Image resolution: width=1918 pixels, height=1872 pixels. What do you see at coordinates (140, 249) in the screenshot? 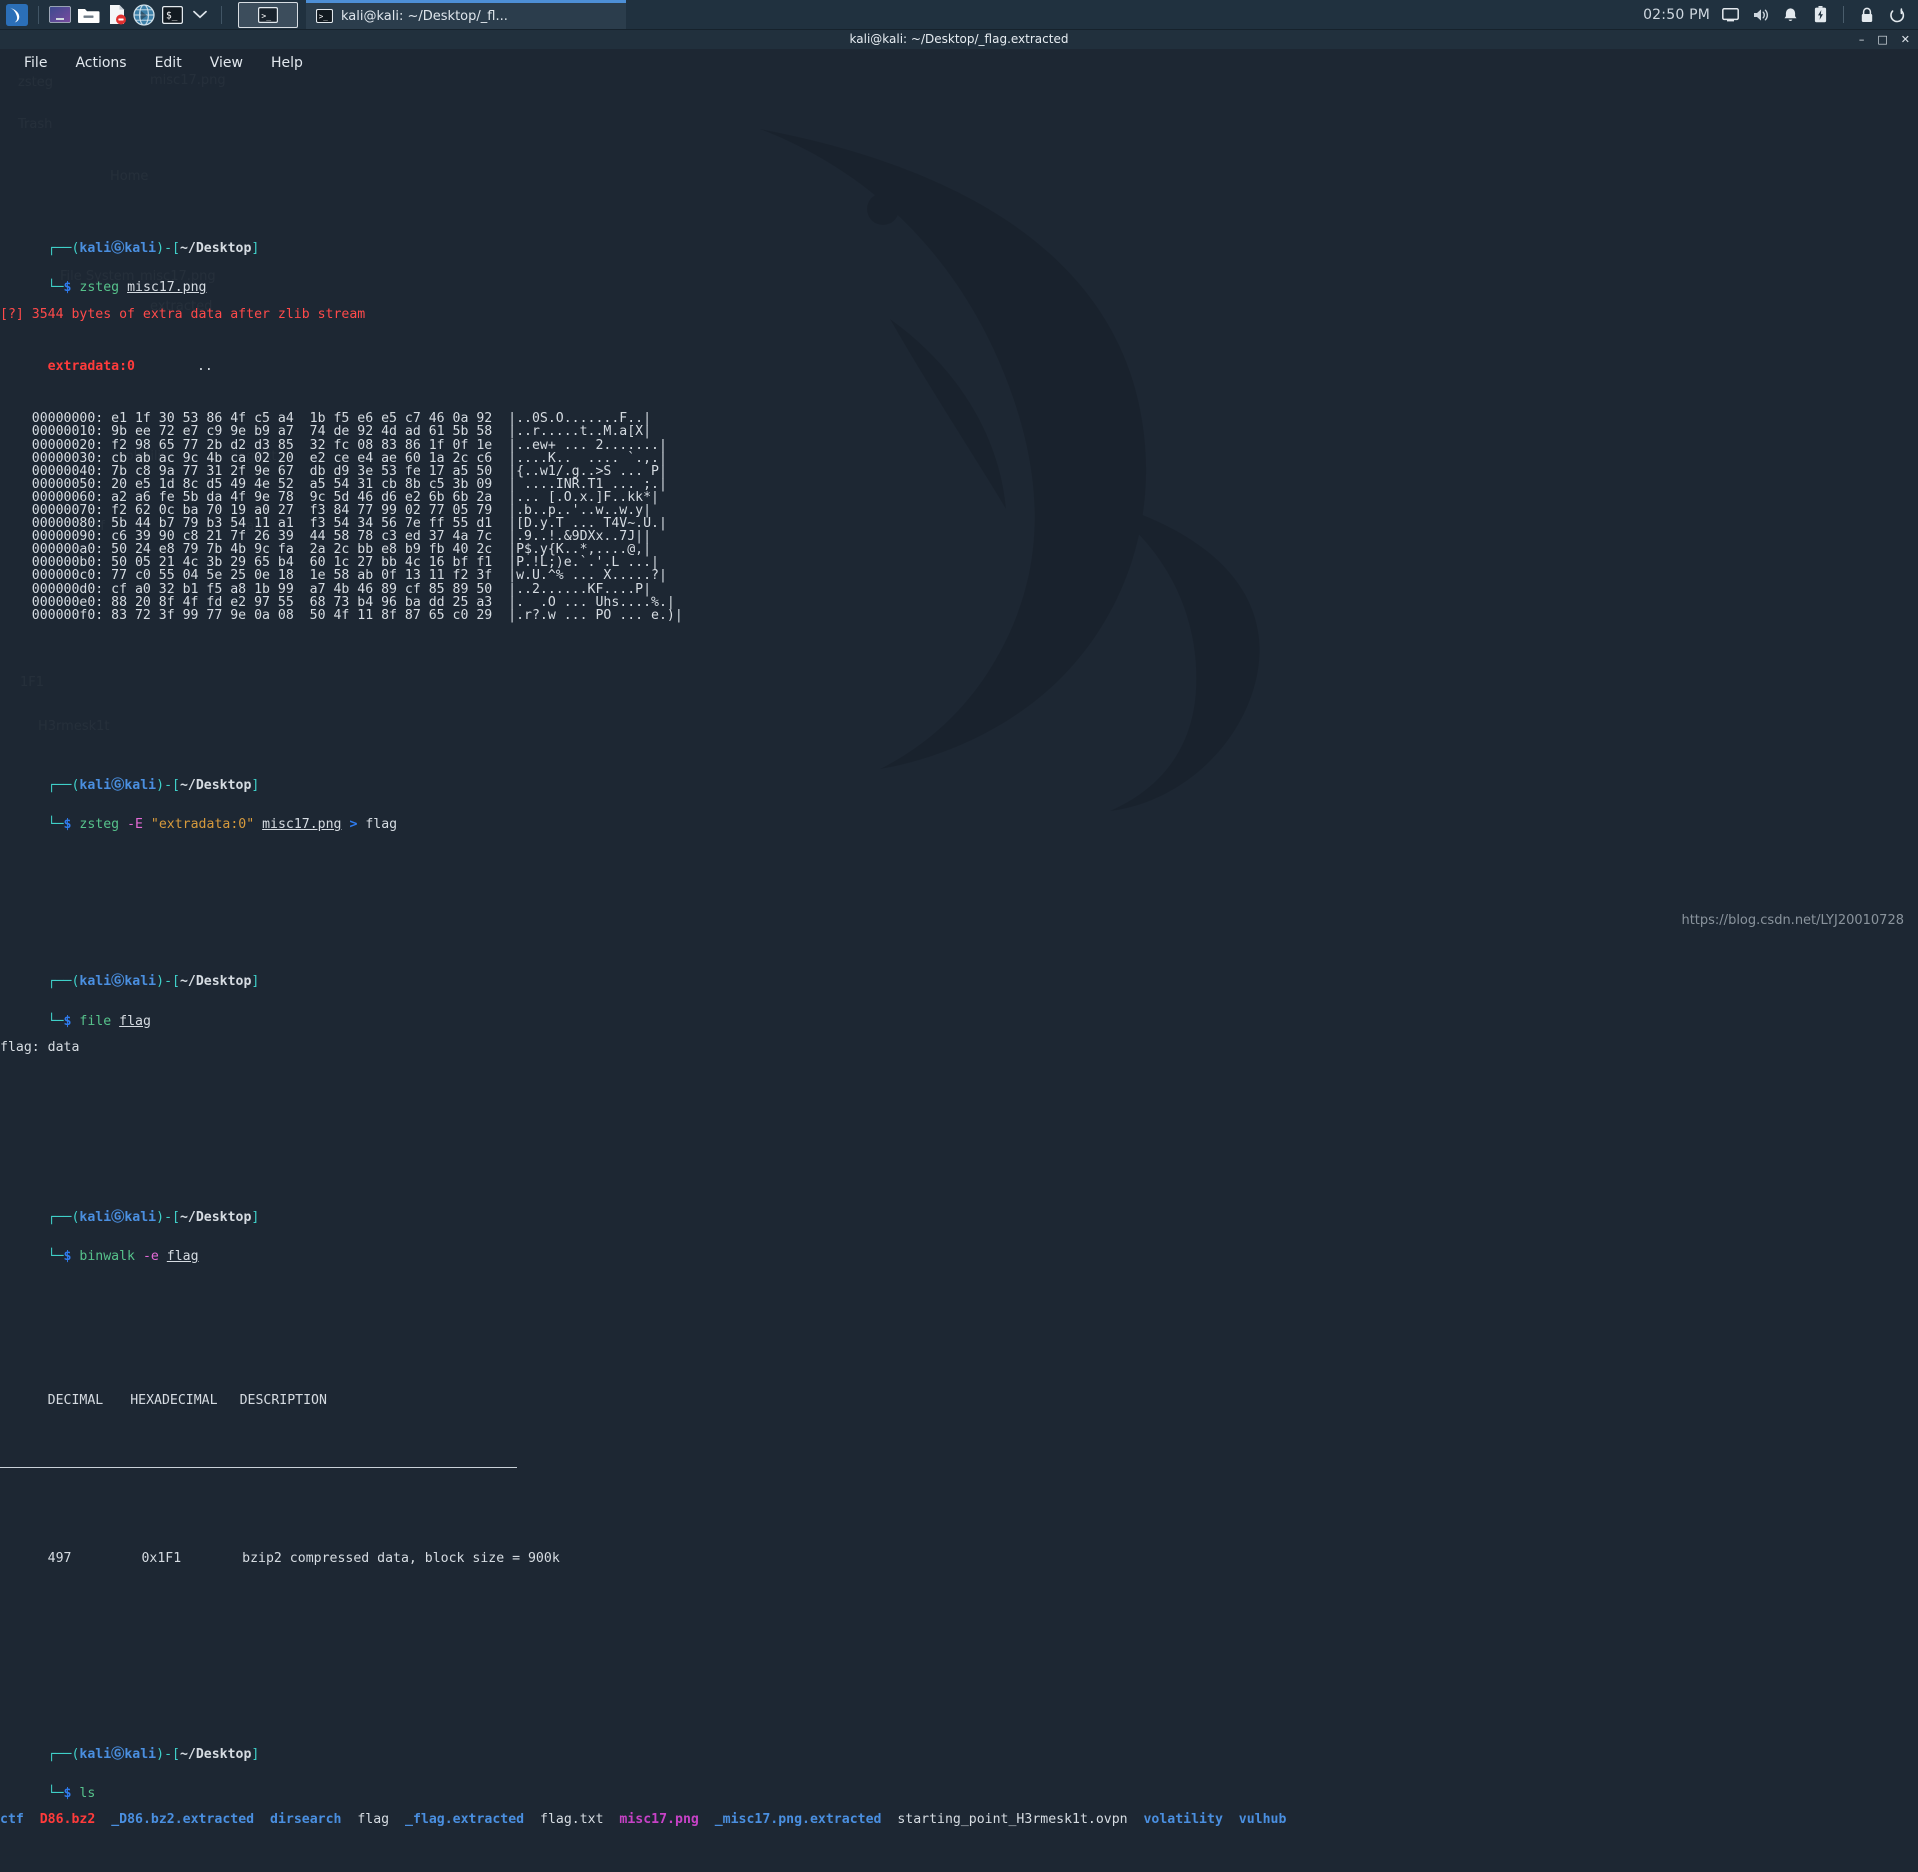
I see `prompt-host: kali` at bounding box center [140, 249].